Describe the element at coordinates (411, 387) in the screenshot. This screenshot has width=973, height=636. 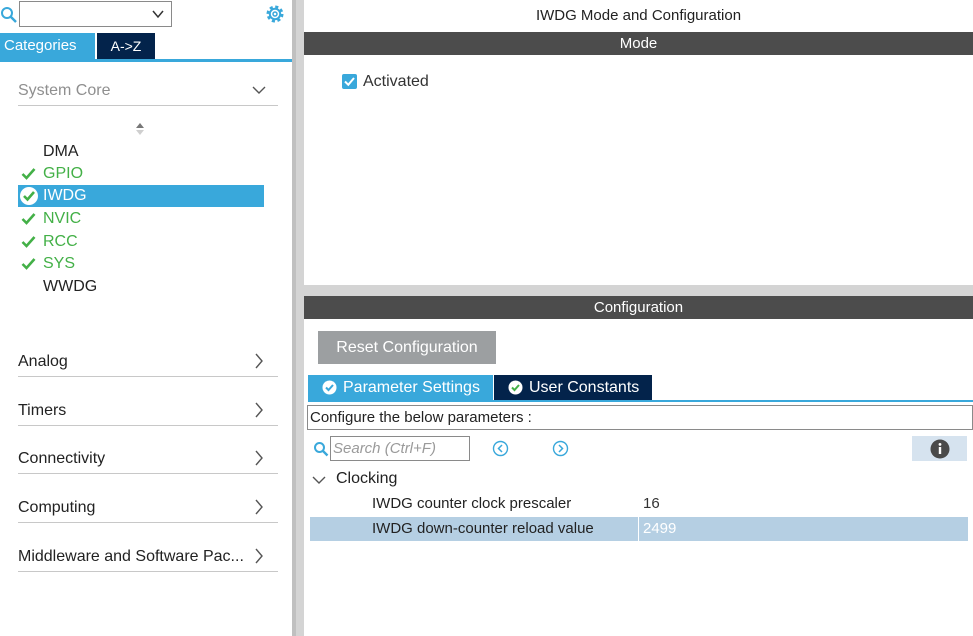
I see `tab-label: Parameter Settings` at that location.